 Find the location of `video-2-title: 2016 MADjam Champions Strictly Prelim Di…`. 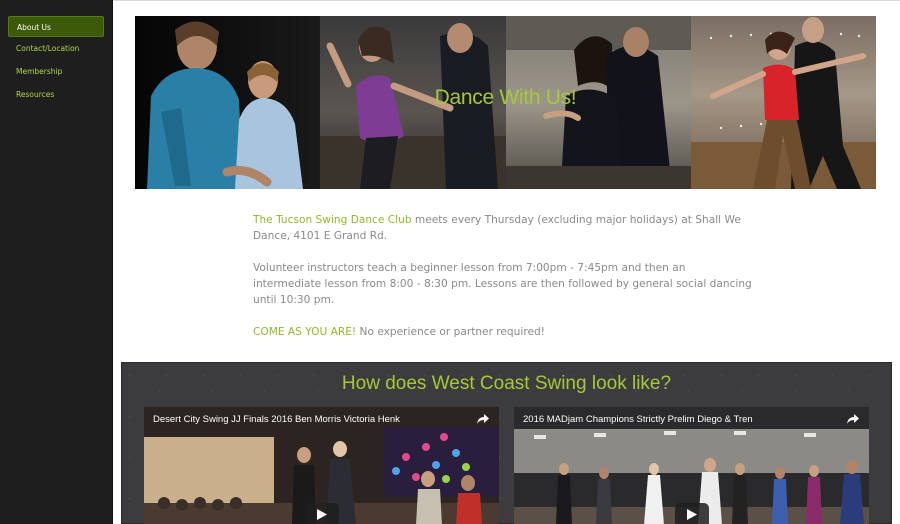

video-2-title: 2016 MADjam Champions Strictly Prelim Di… is located at coordinates (638, 419).